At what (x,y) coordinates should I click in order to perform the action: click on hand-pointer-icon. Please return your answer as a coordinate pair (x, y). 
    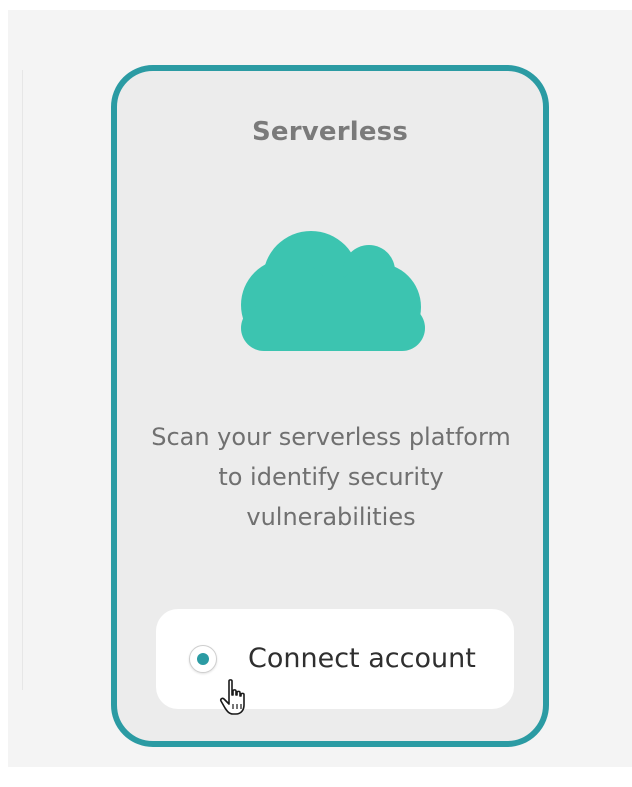
    Looking at the image, I should click on (232, 697).